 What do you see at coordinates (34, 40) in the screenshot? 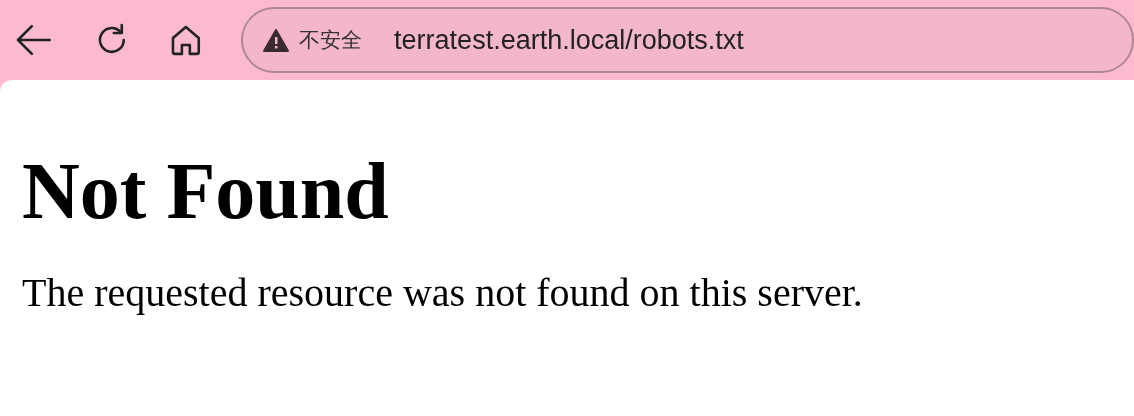
I see `back-icon` at bounding box center [34, 40].